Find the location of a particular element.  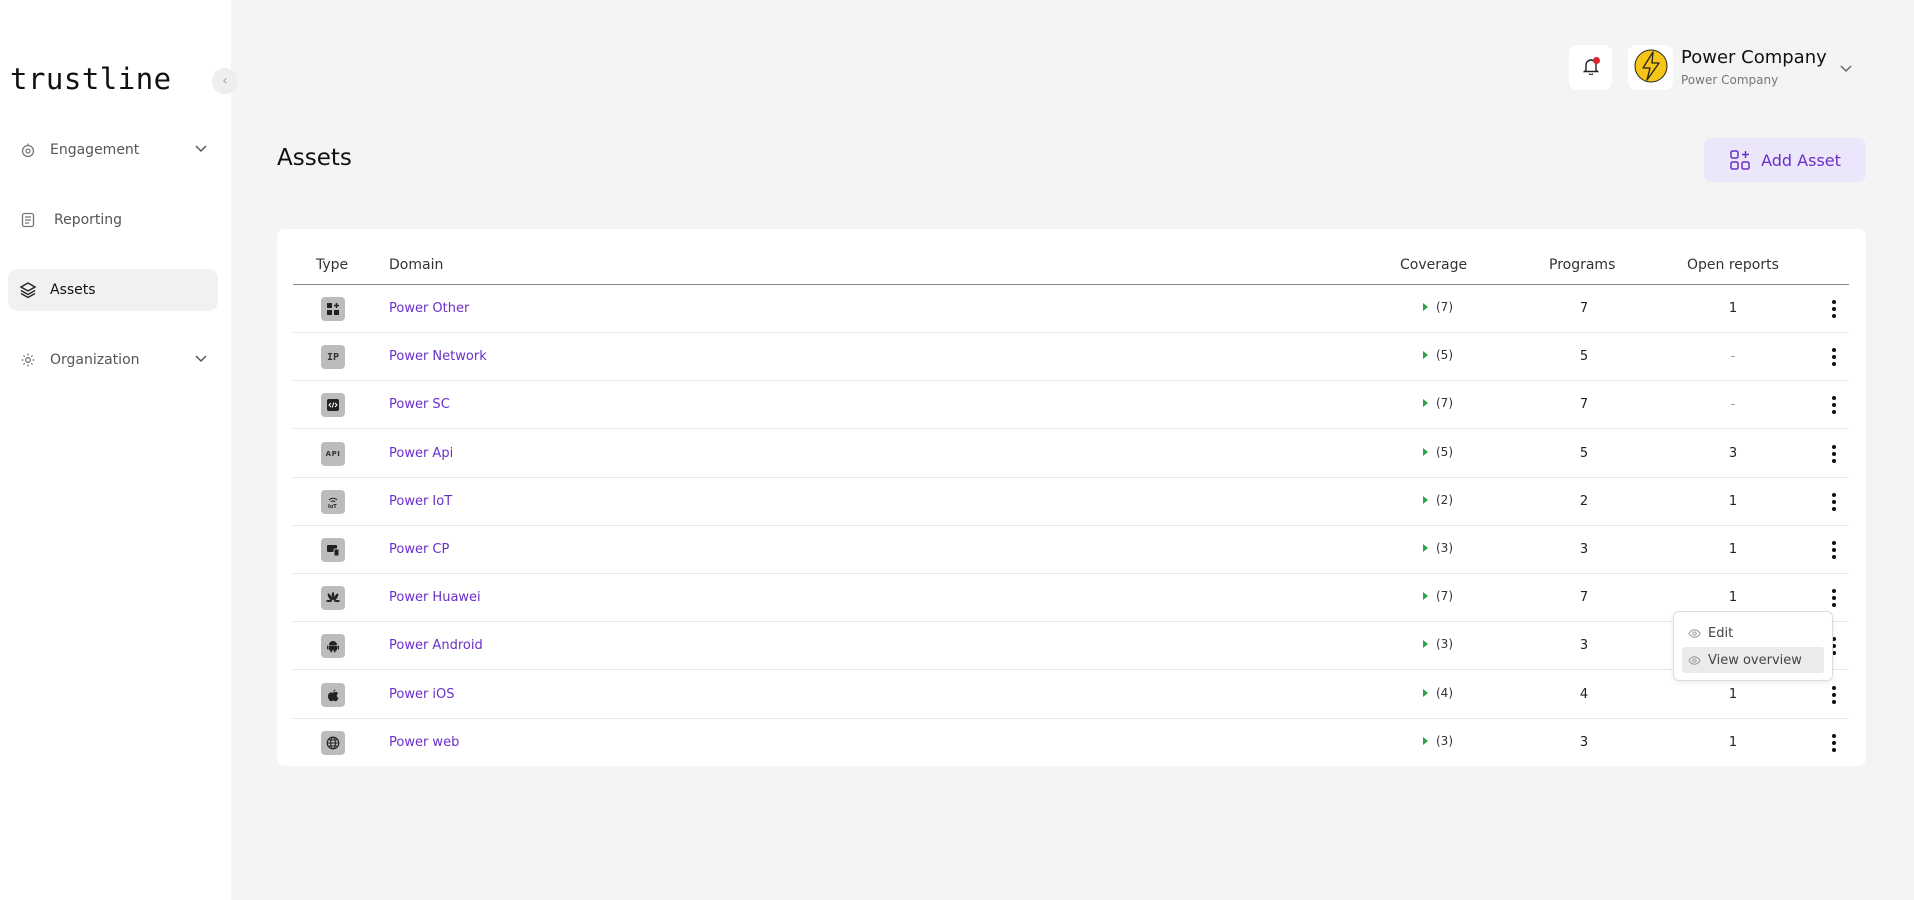

menu-item-view-overview: View overview is located at coordinates (1753, 660).